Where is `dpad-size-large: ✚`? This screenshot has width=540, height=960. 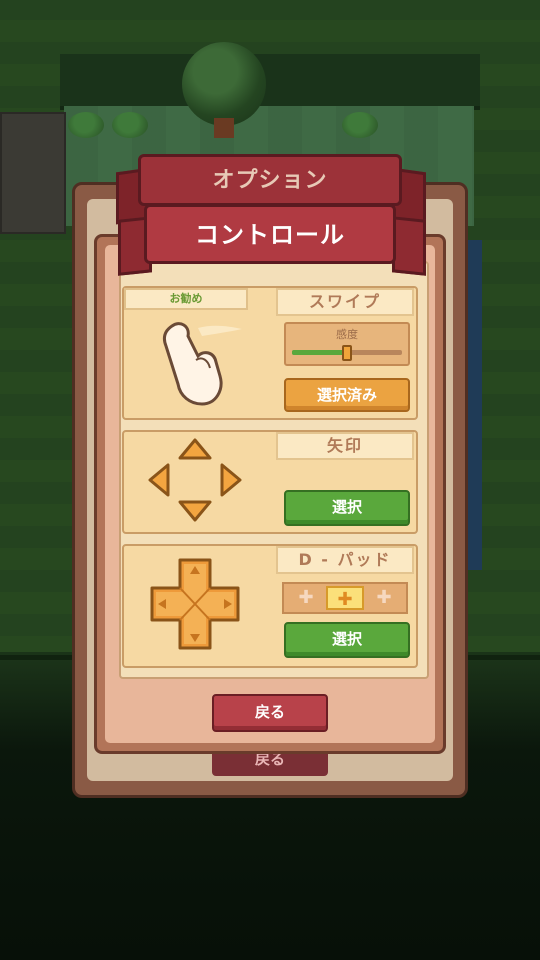 dpad-size-large: ✚ is located at coordinates (384, 598).